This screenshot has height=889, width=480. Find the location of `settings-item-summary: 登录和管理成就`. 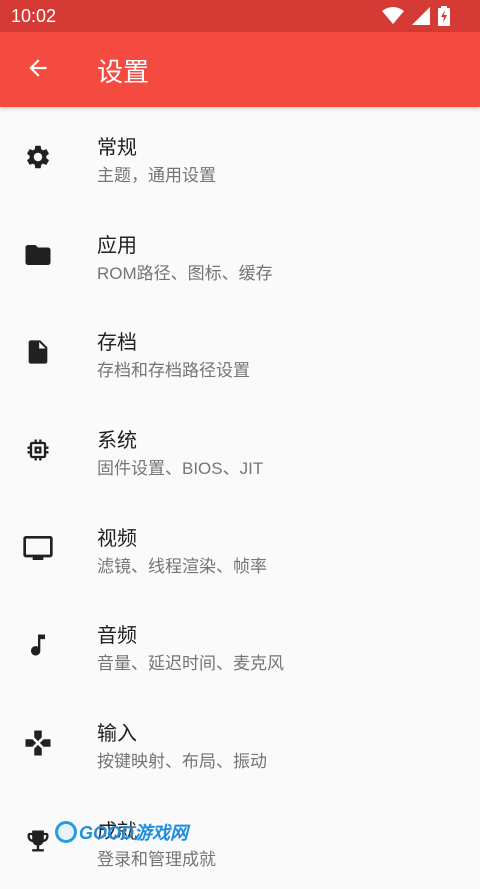

settings-item-summary: 登录和管理成就 is located at coordinates (156, 859).